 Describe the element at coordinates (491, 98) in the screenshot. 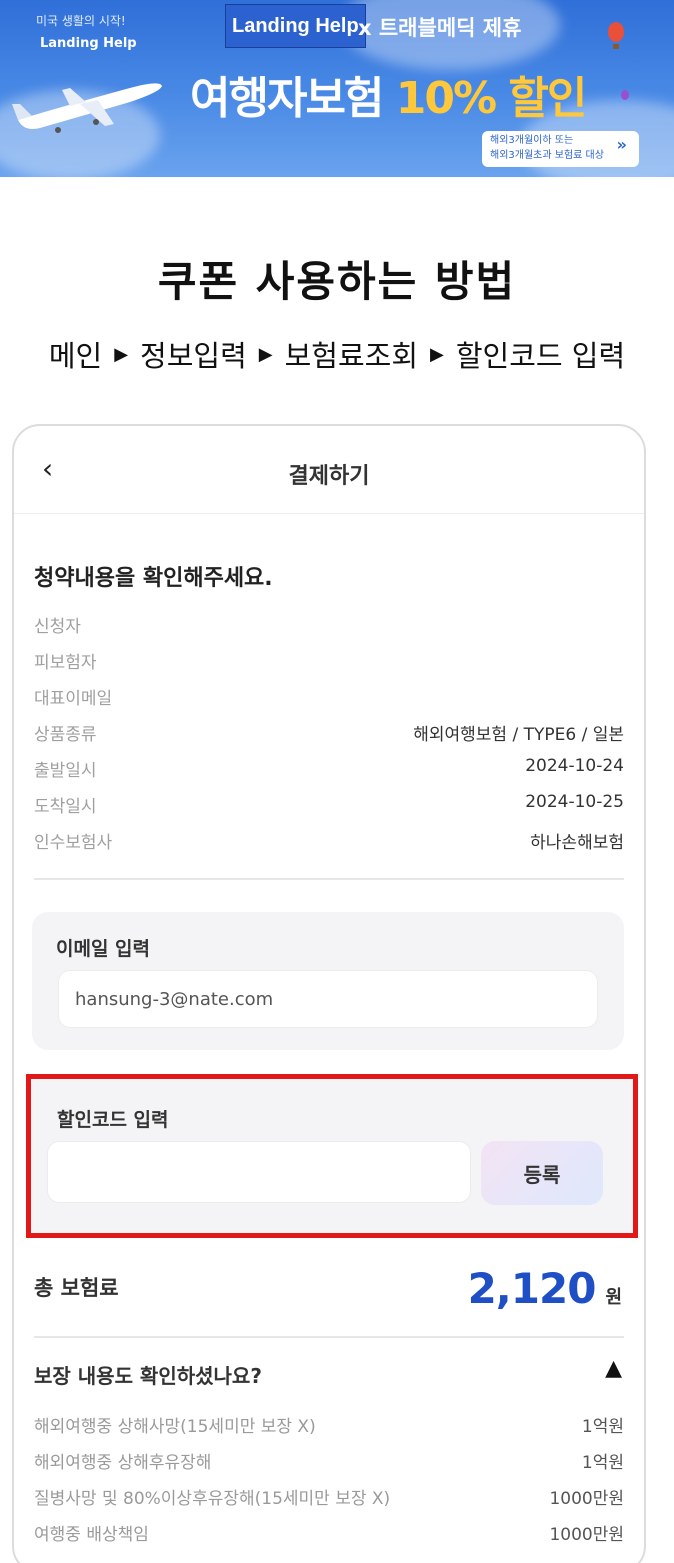

I see `headline-highlight: 10% 할인` at that location.